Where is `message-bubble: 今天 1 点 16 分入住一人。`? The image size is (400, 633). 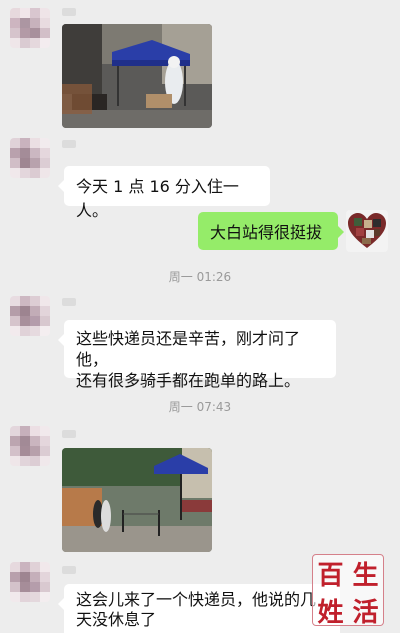 message-bubble: 今天 1 点 16 分入住一人。 is located at coordinates (164, 193).